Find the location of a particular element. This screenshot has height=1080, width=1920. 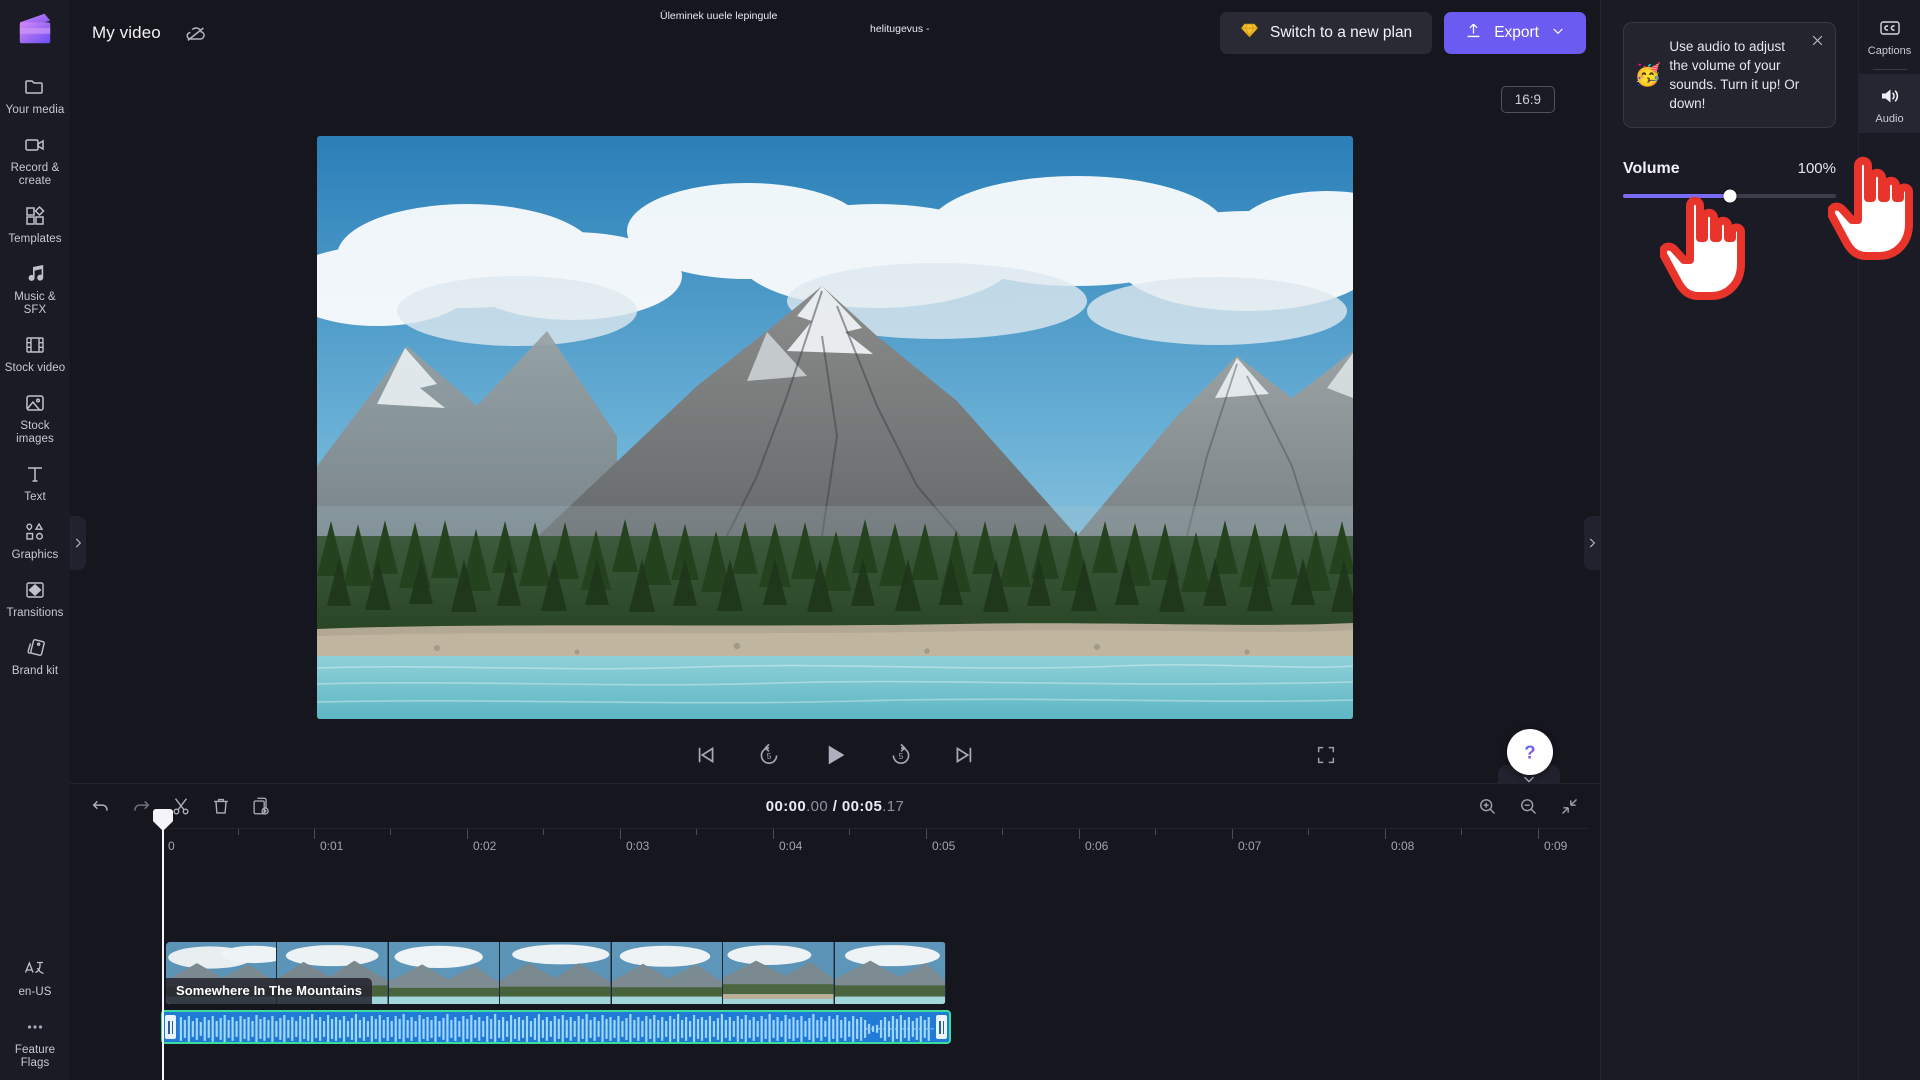

volume-slider-knob is located at coordinates (1729, 196).